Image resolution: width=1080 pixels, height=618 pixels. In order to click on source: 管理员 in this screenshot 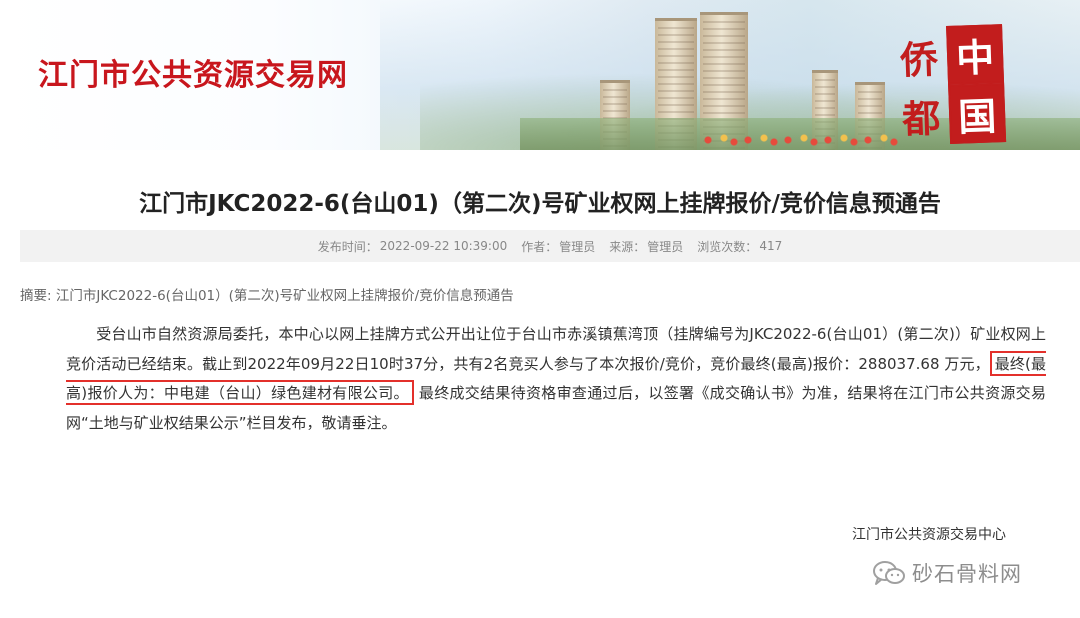, I will do `click(665, 246)`.